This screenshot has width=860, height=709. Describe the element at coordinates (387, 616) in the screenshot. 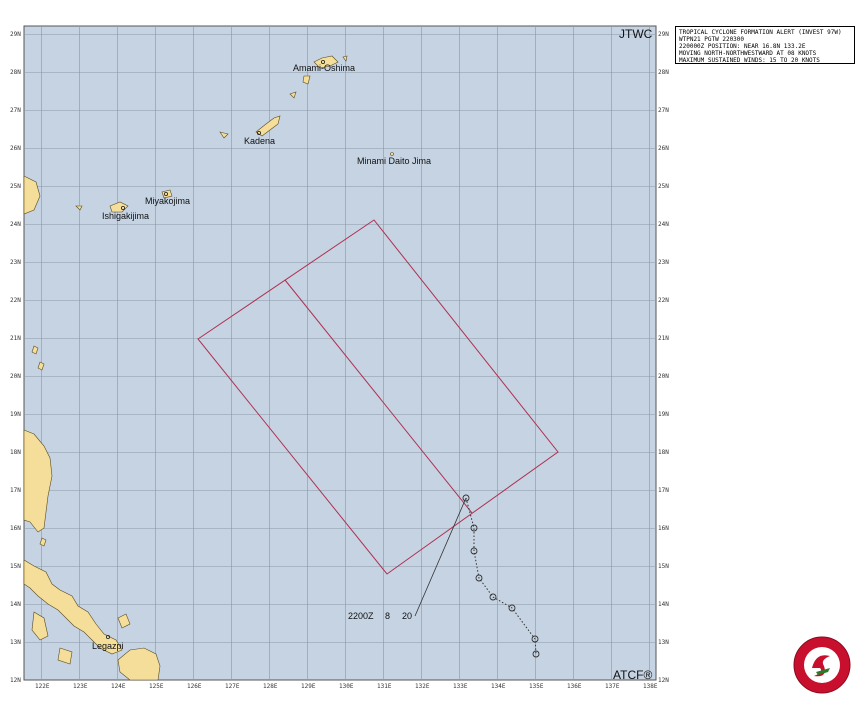

I see `track-label-speed: 8` at that location.